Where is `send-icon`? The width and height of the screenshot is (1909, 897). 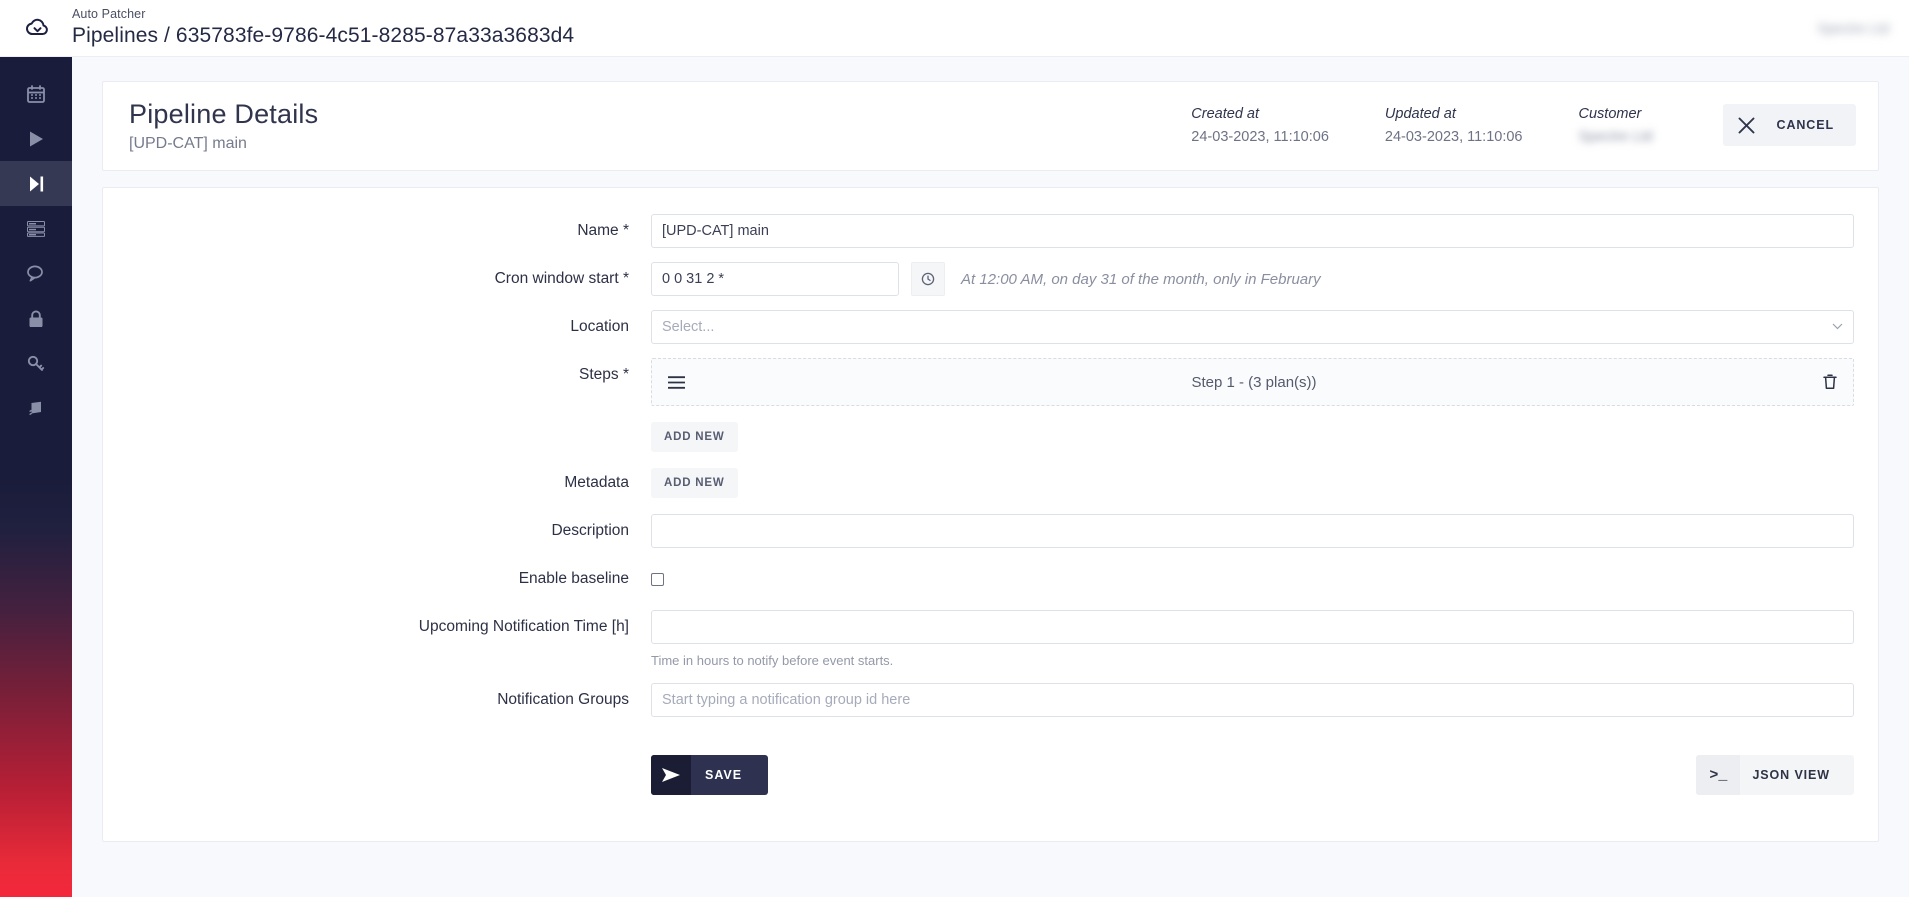
send-icon is located at coordinates (671, 775).